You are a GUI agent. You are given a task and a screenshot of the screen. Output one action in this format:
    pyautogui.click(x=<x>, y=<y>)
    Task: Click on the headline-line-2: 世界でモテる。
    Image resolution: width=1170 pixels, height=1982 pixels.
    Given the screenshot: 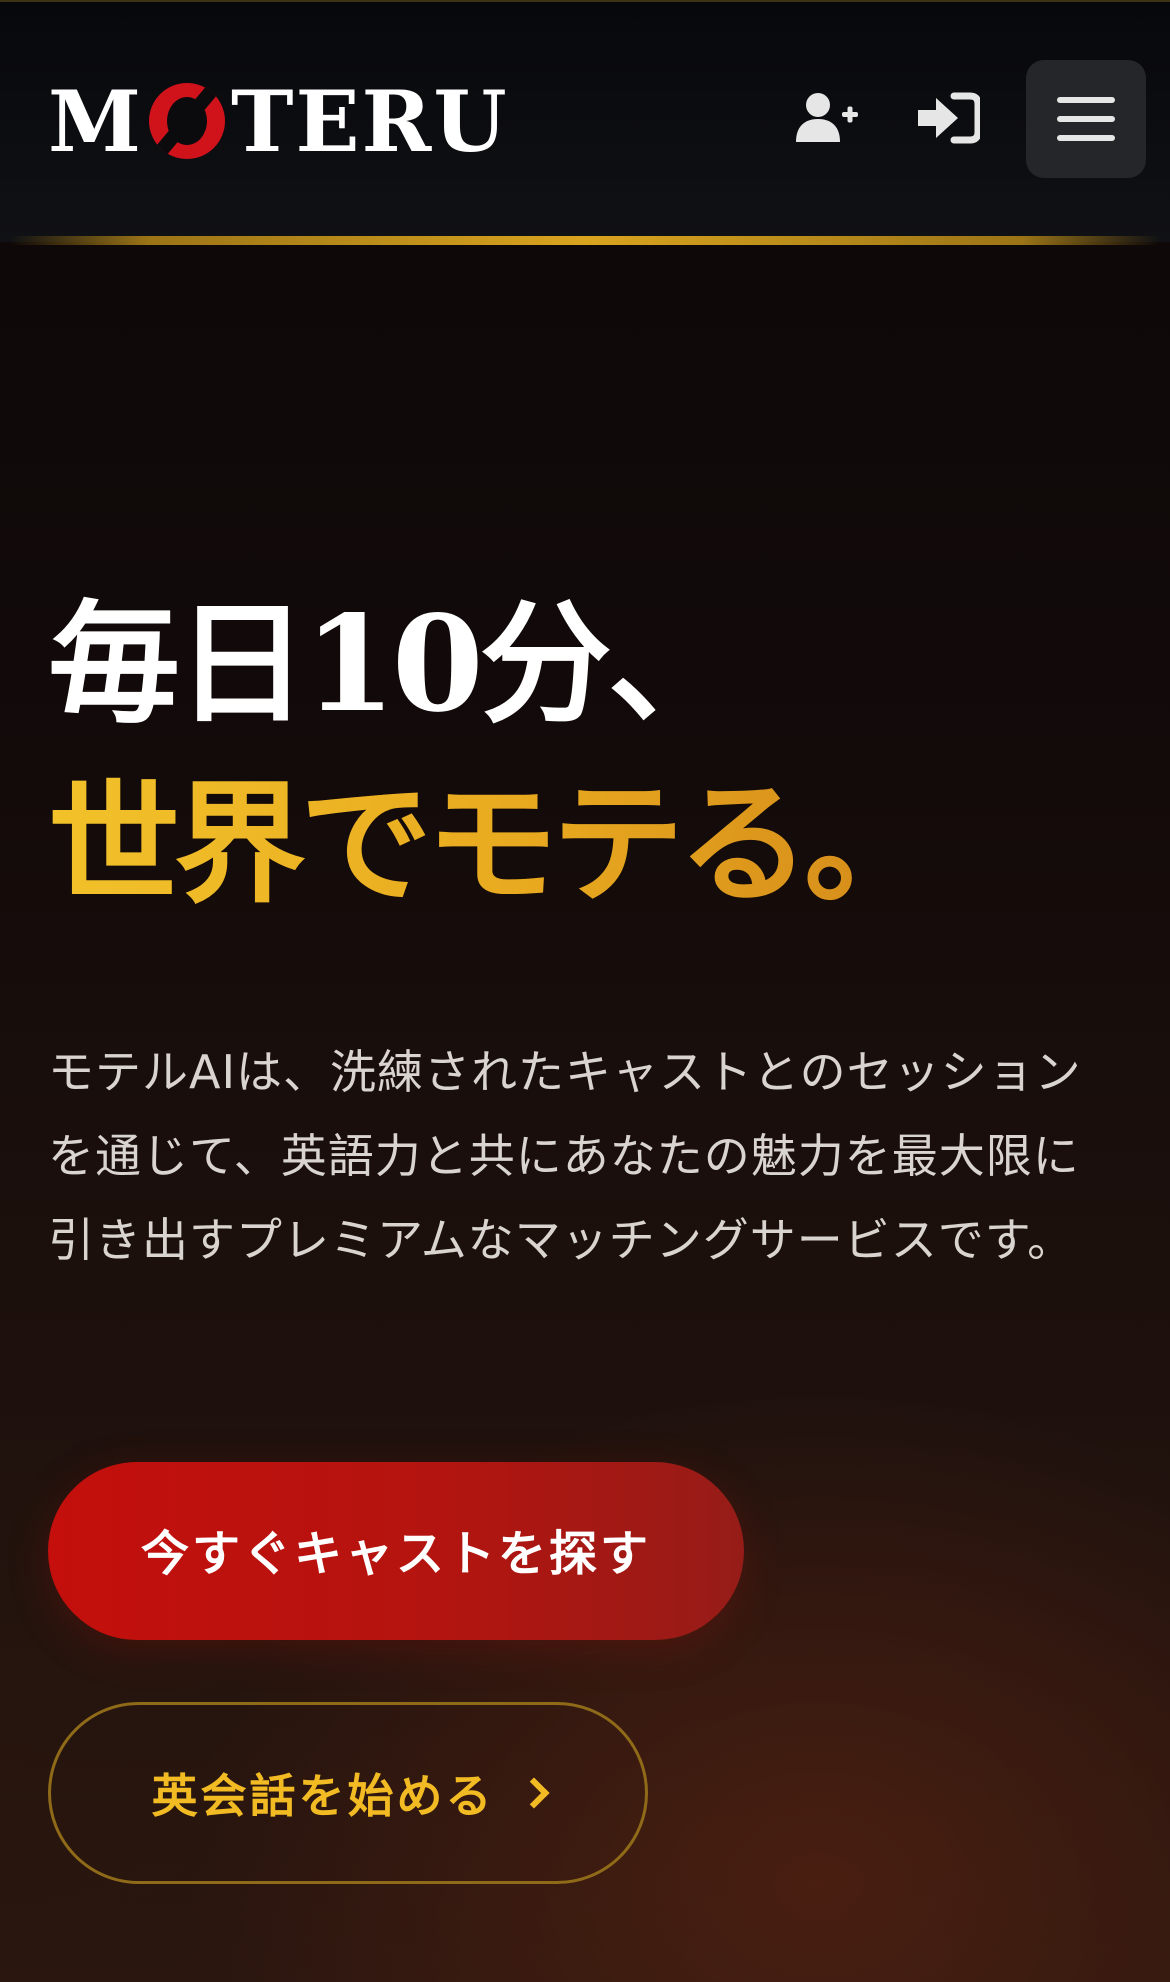 What is the action you would take?
    pyautogui.click(x=492, y=845)
    